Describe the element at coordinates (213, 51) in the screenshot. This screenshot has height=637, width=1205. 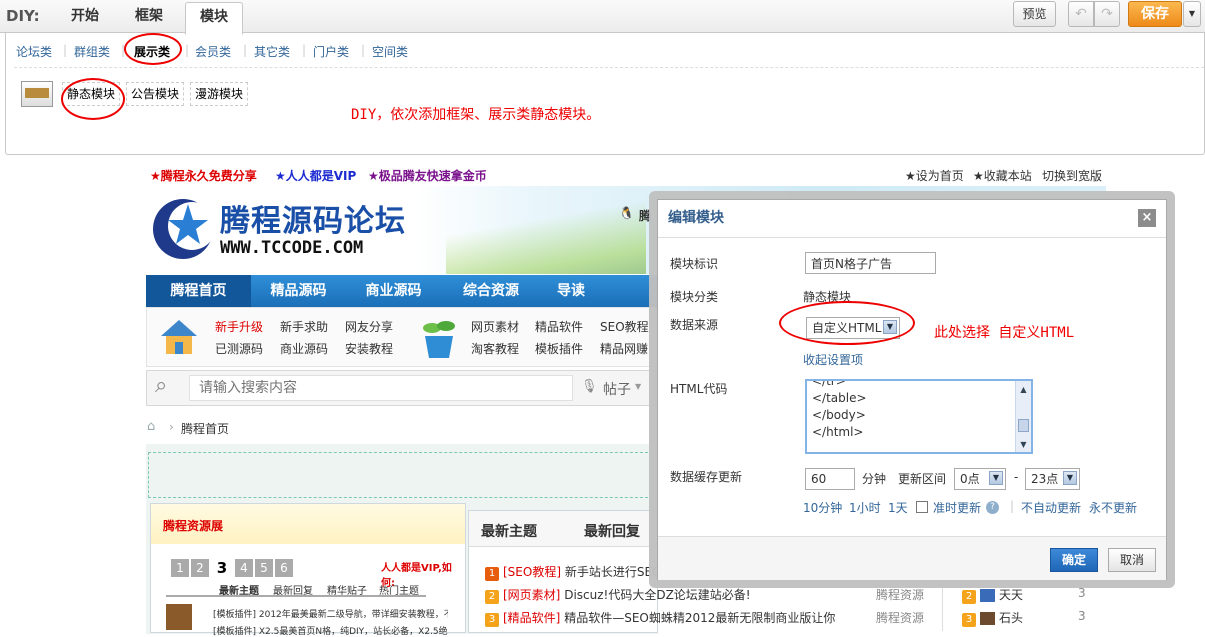
I see `category-member: 会员类` at that location.